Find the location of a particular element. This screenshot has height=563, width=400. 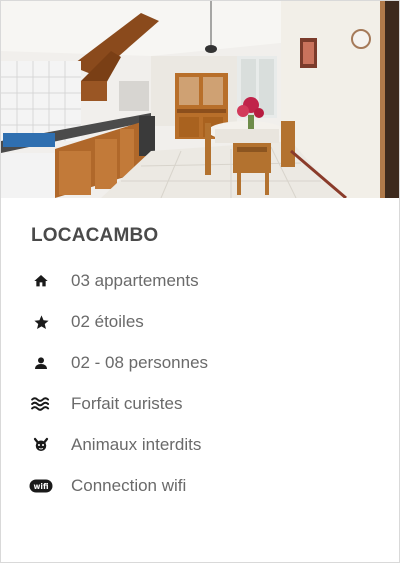

star-icon is located at coordinates (41, 322).